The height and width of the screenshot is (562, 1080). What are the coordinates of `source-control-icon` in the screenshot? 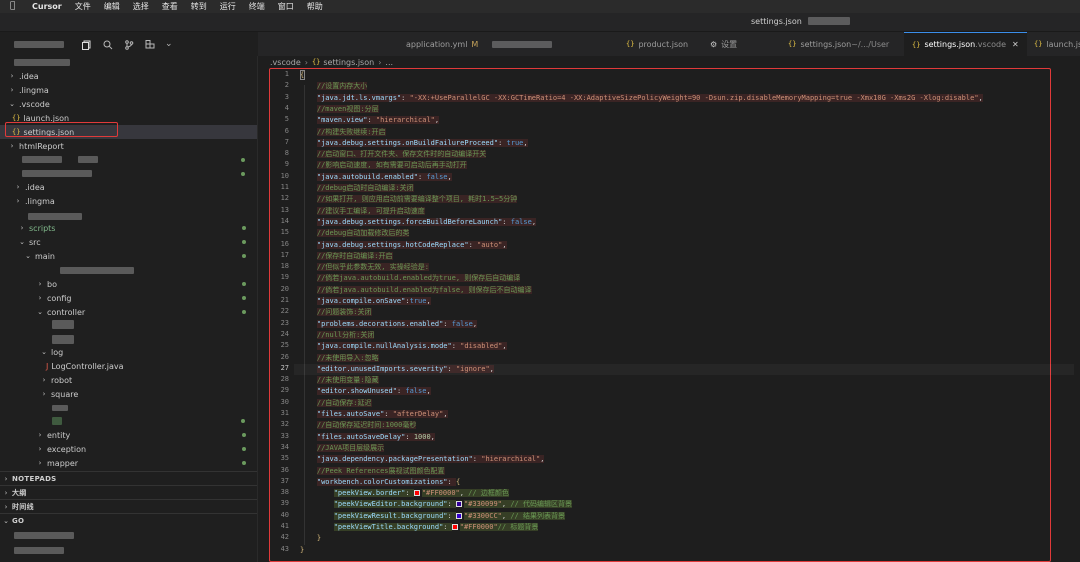 It's located at (129, 45).